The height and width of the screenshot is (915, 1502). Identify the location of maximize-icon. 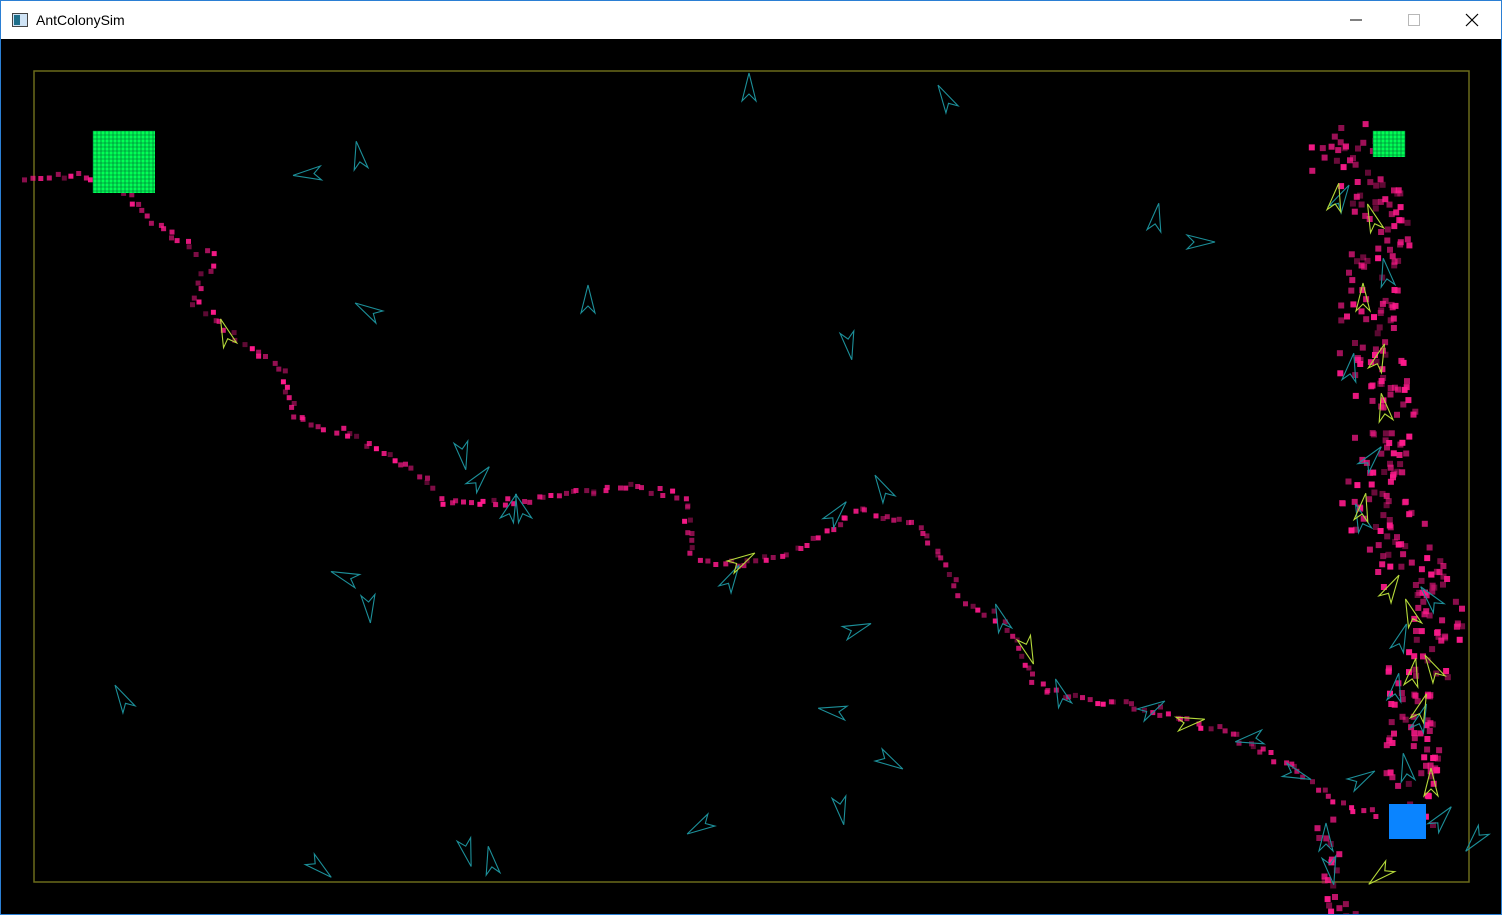
(1414, 20).